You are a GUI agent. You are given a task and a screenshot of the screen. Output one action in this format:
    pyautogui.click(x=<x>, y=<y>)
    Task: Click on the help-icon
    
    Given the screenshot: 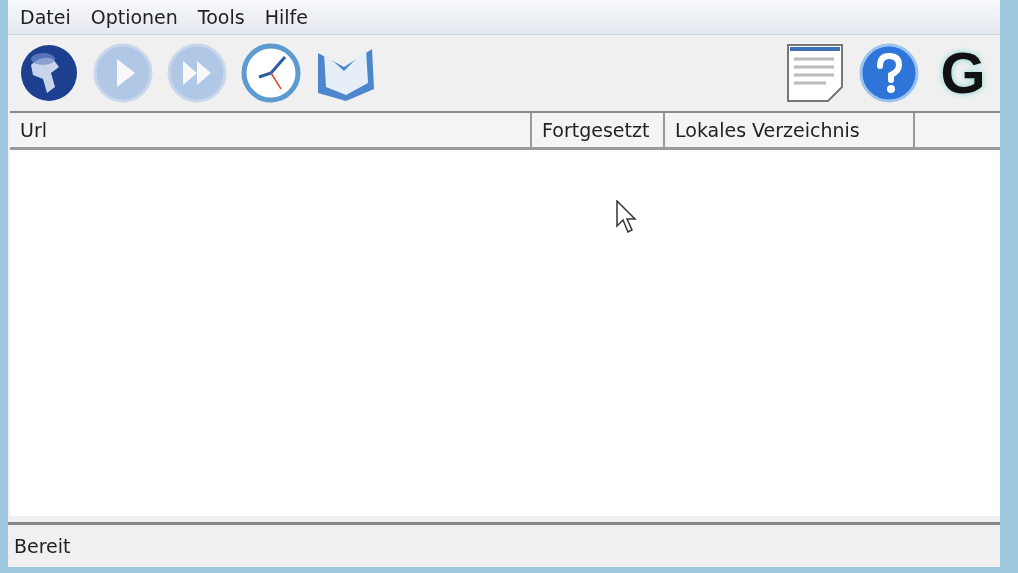 What is the action you would take?
    pyautogui.click(x=889, y=73)
    